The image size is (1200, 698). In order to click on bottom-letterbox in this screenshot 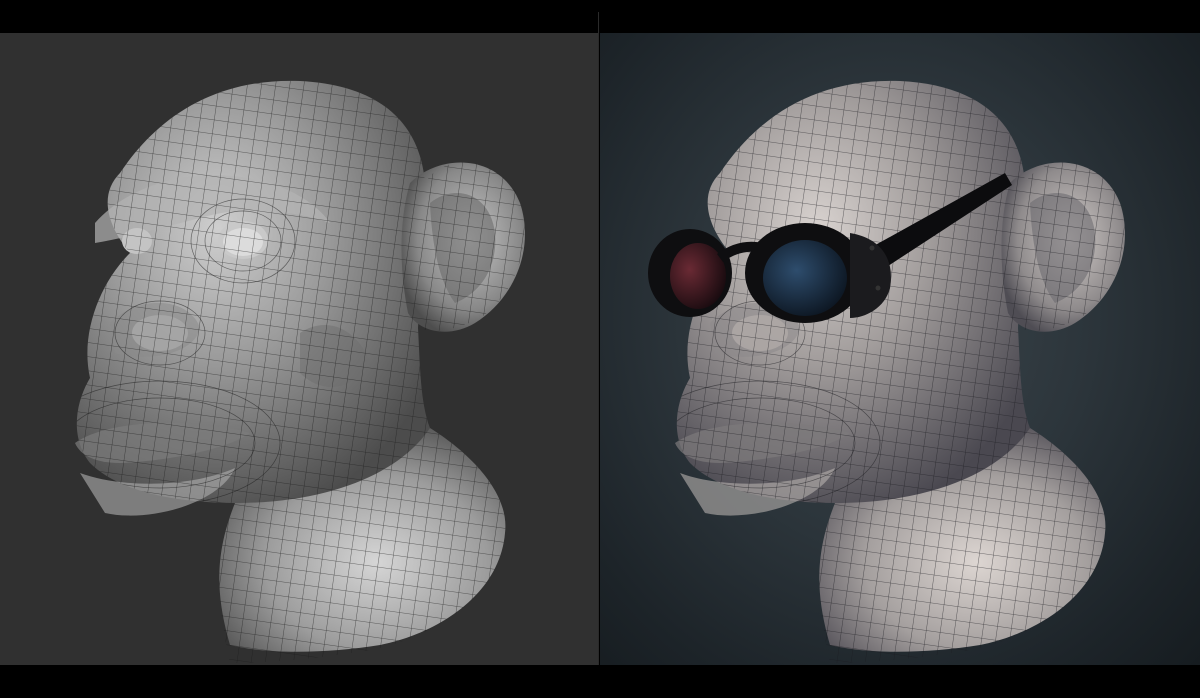, I will do `click(600, 681)`.